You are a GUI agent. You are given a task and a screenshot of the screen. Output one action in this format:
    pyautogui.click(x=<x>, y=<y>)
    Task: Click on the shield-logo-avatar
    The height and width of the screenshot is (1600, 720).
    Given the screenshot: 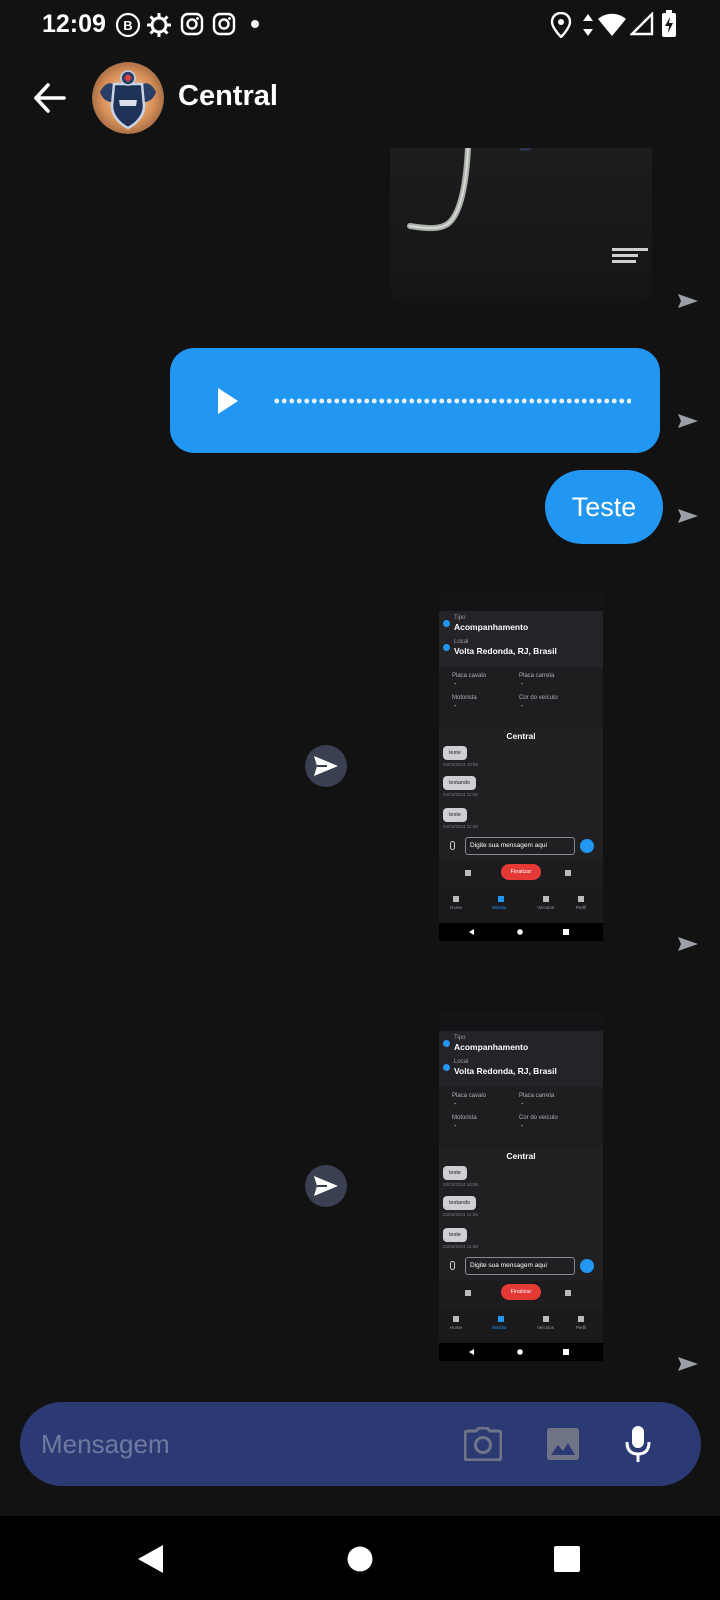 What is the action you would take?
    pyautogui.click(x=128, y=98)
    